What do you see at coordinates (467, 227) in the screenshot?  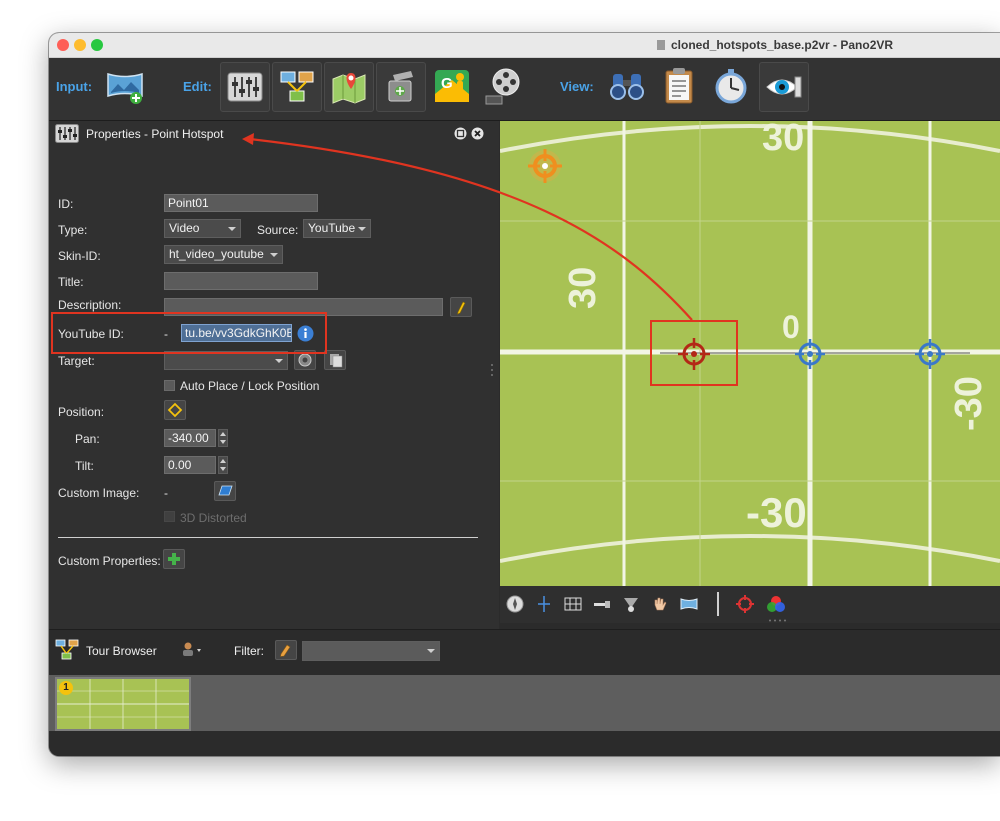 I see `annotation-arrow` at bounding box center [467, 227].